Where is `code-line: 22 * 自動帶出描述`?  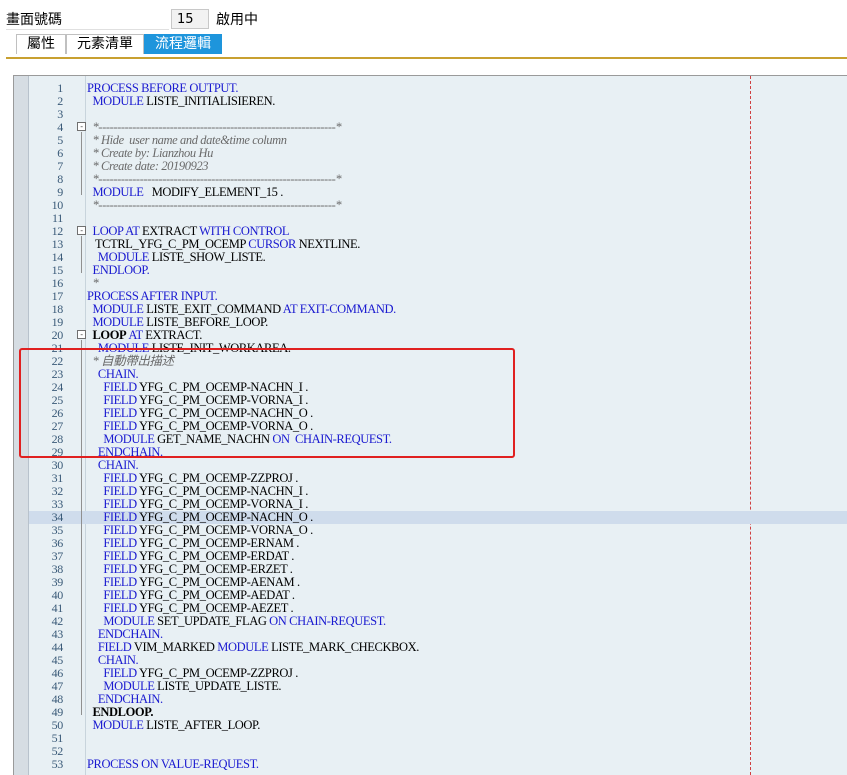 code-line: 22 * 自動帶出描述 is located at coordinates (438, 361).